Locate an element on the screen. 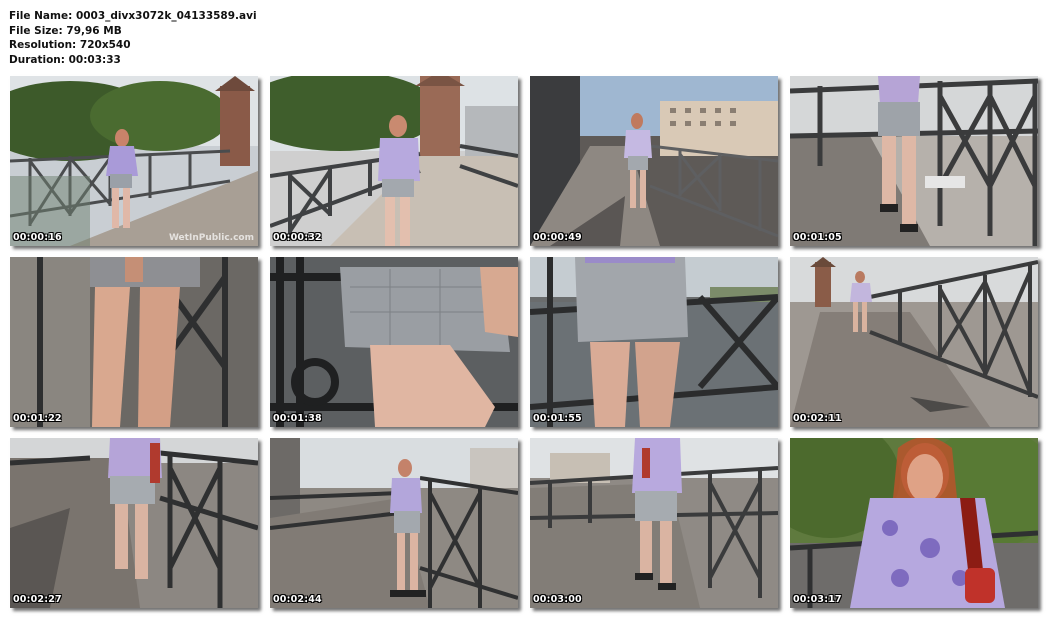 The height and width of the screenshot is (619, 1050). timestamp: 00:02:44 is located at coordinates (297, 599).